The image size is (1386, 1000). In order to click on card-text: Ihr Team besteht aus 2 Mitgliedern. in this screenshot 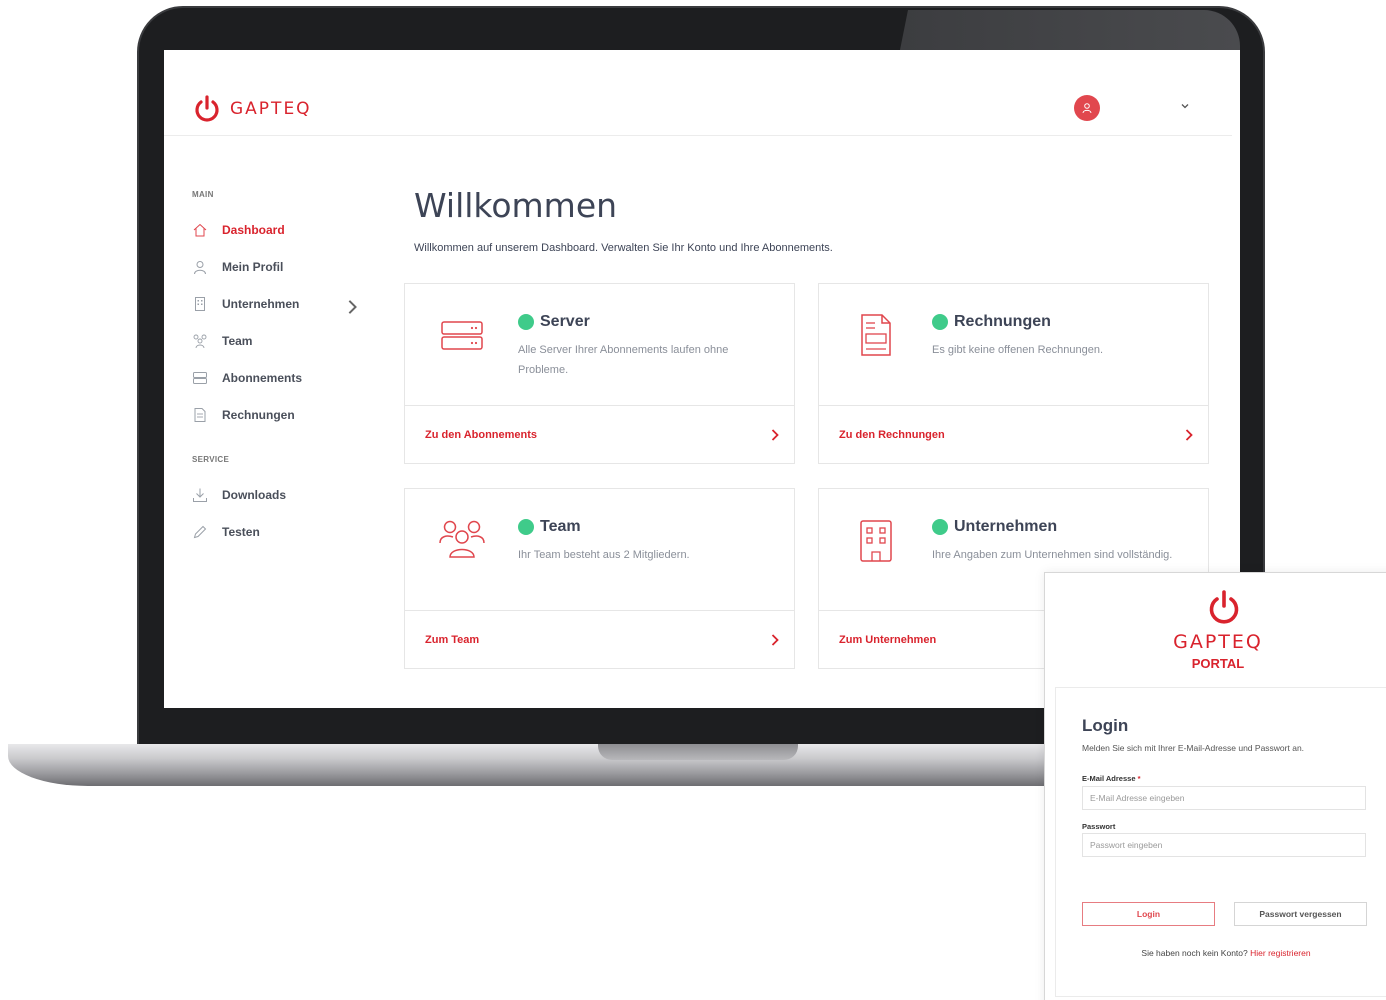, I will do `click(604, 555)`.